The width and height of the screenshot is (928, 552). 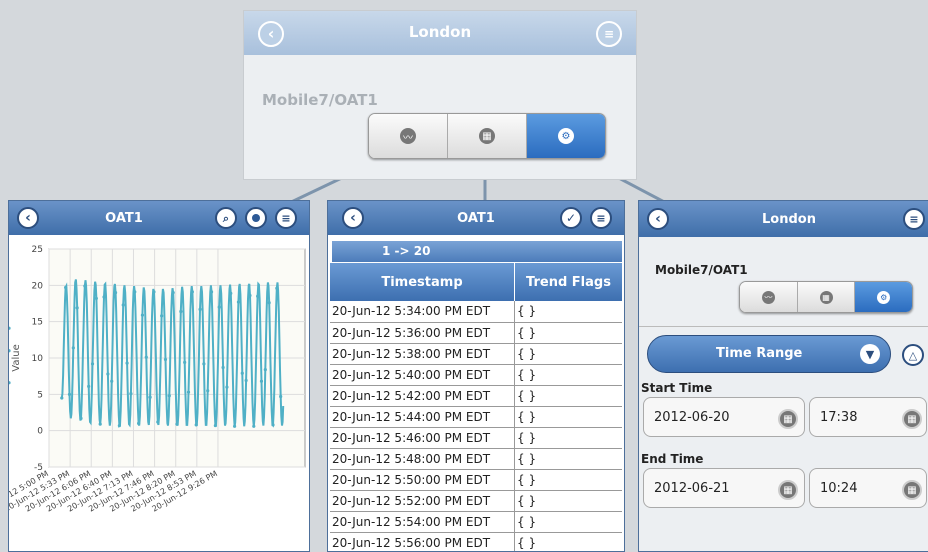 What do you see at coordinates (568, 282) in the screenshot?
I see `column-header-trend-flags: Trend Flags` at bounding box center [568, 282].